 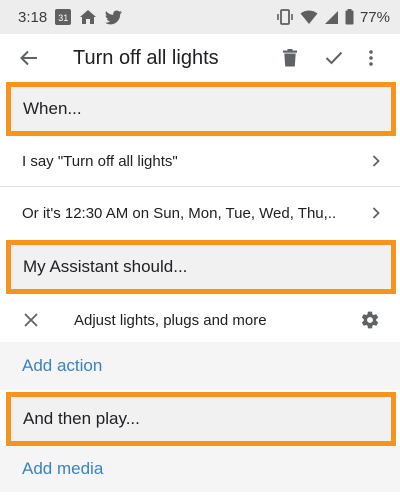 I want to click on calendar-icon: 31, so click(x=63, y=17).